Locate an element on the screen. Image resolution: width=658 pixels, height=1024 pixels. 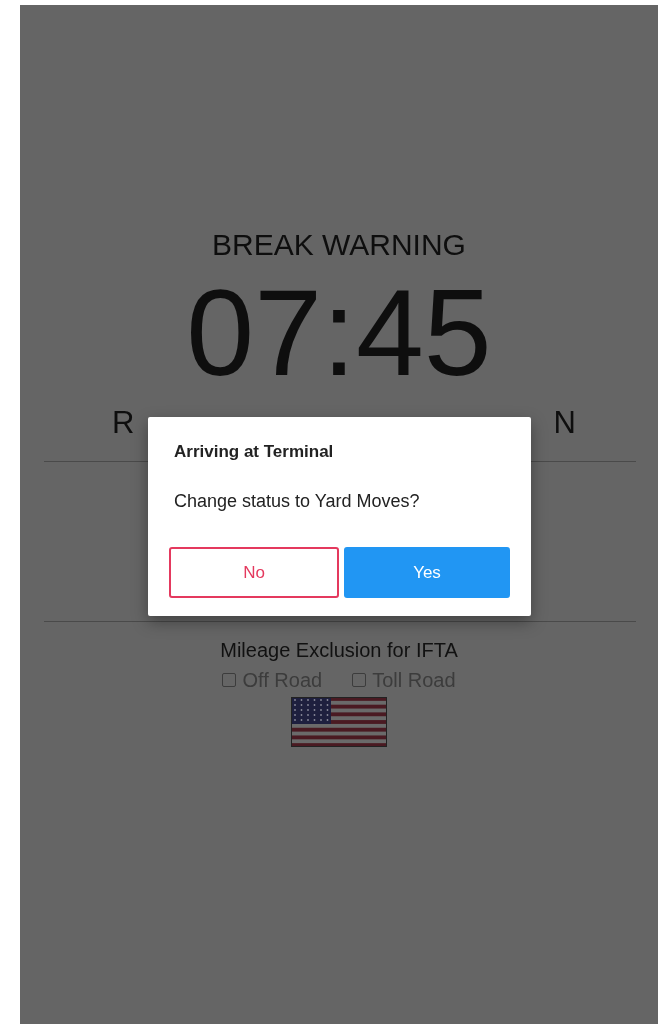
dialog-message: Change status to Yard Moves? is located at coordinates (297, 501).